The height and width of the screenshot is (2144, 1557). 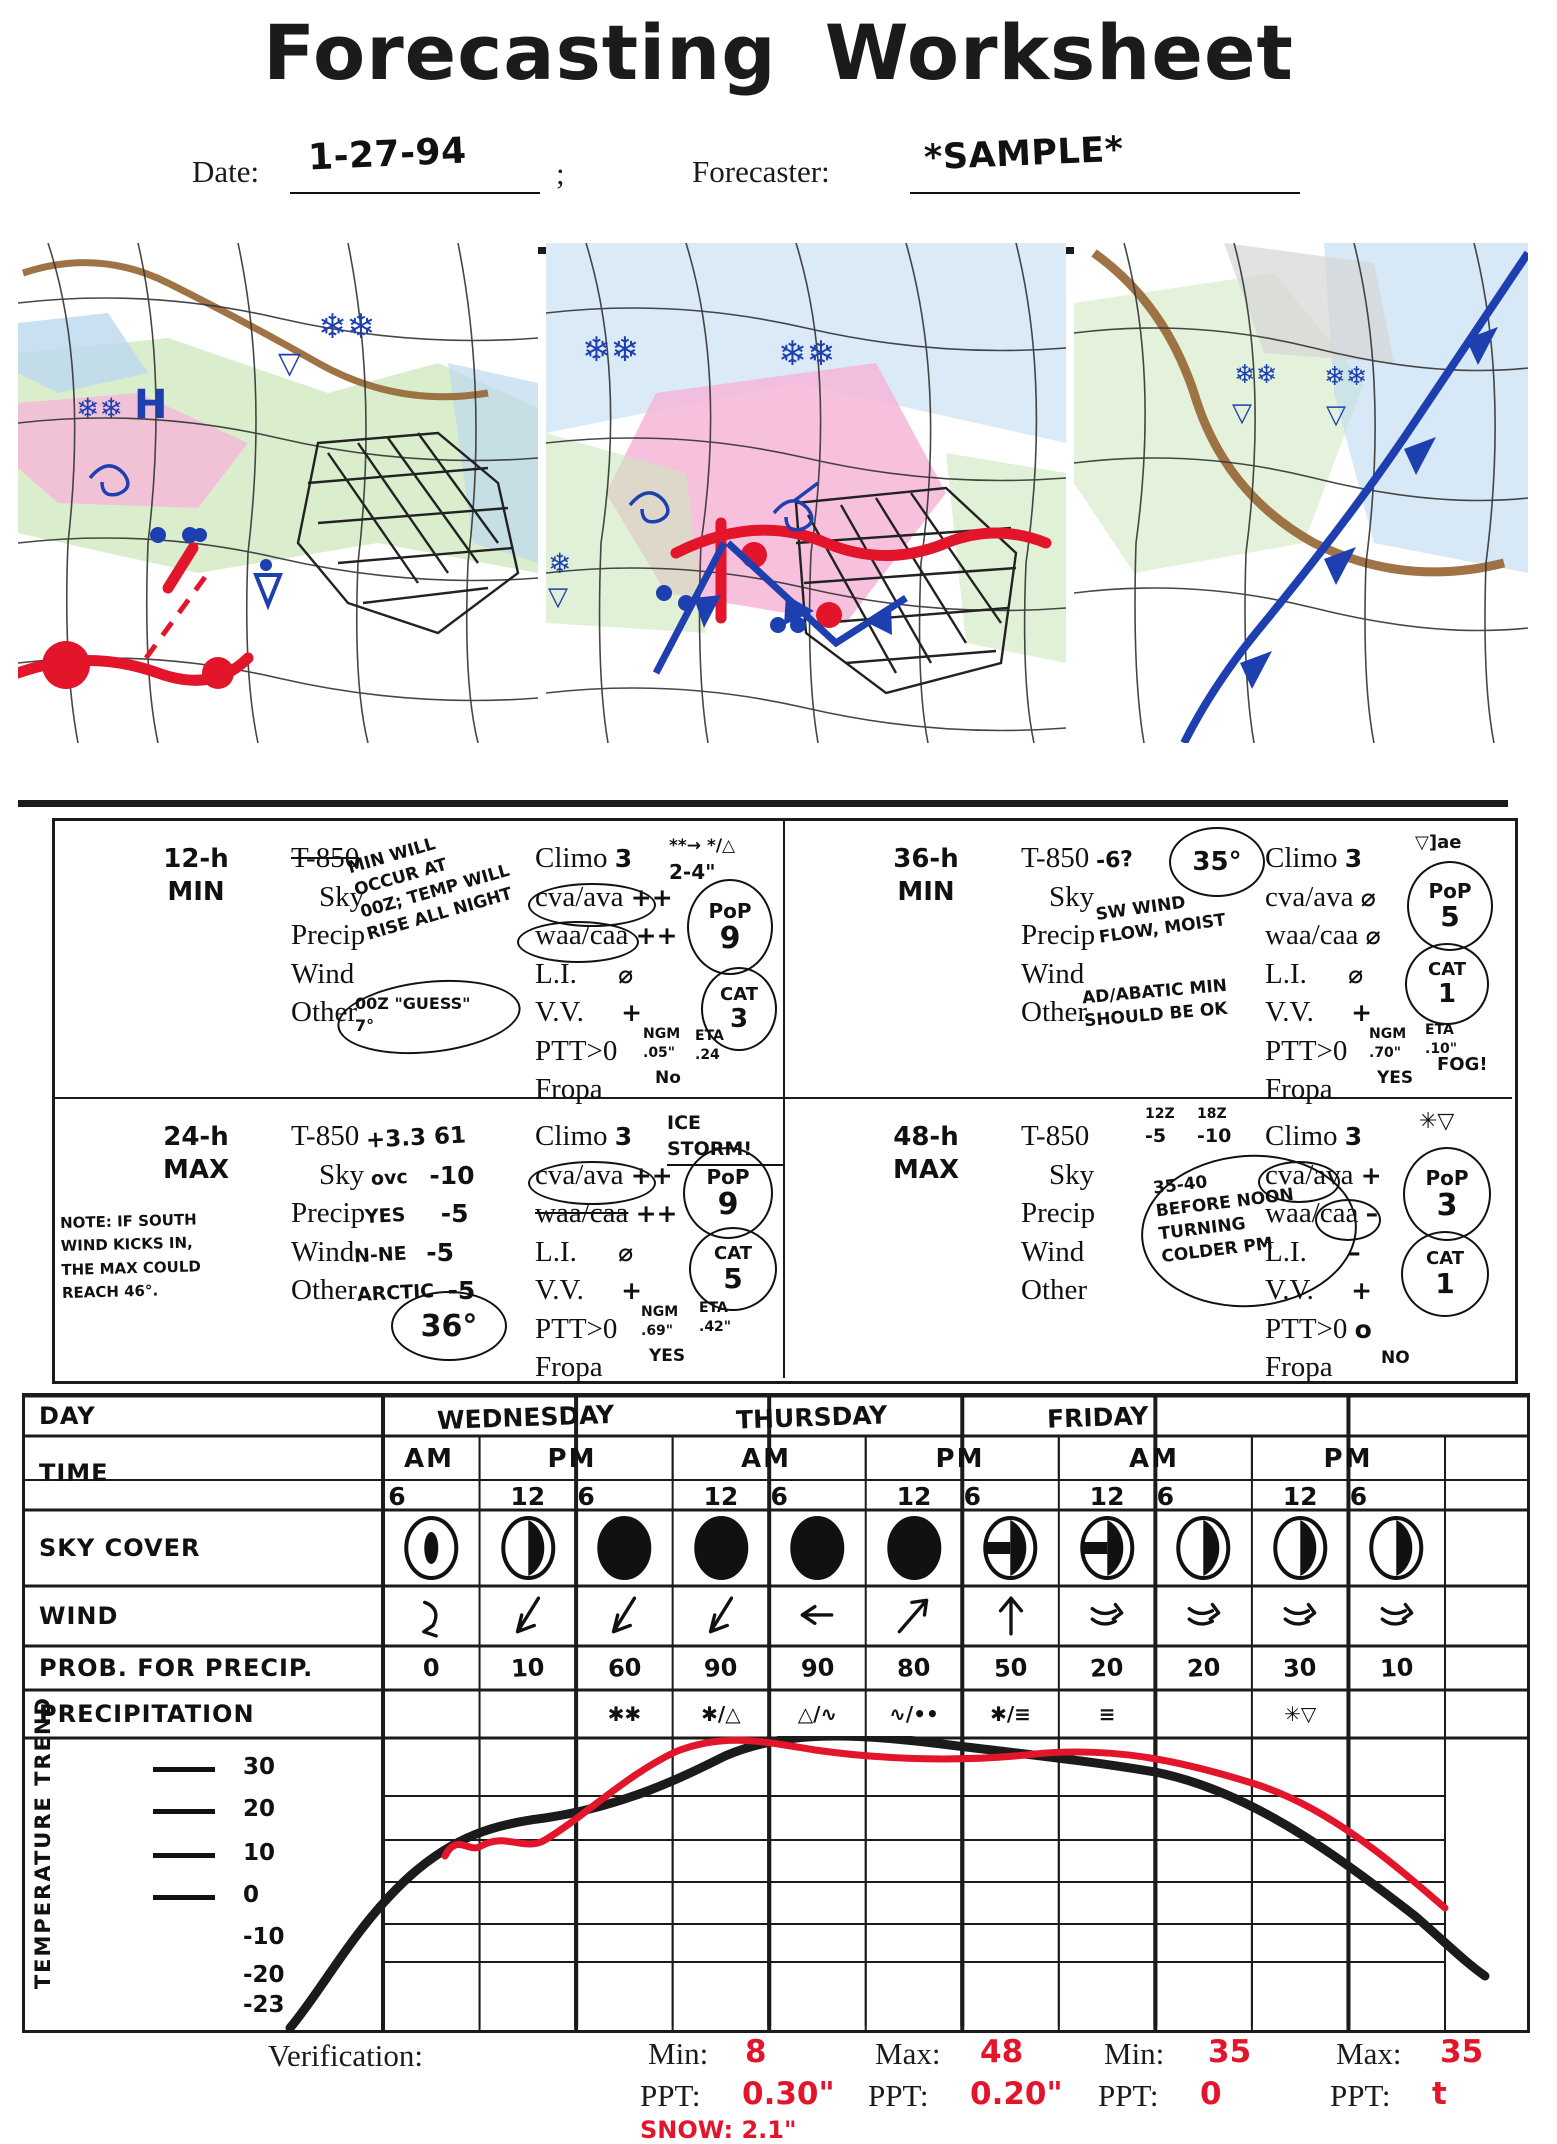 I want to click on precip-symbol-cell: ∿/••, so click(x=914, y=1714).